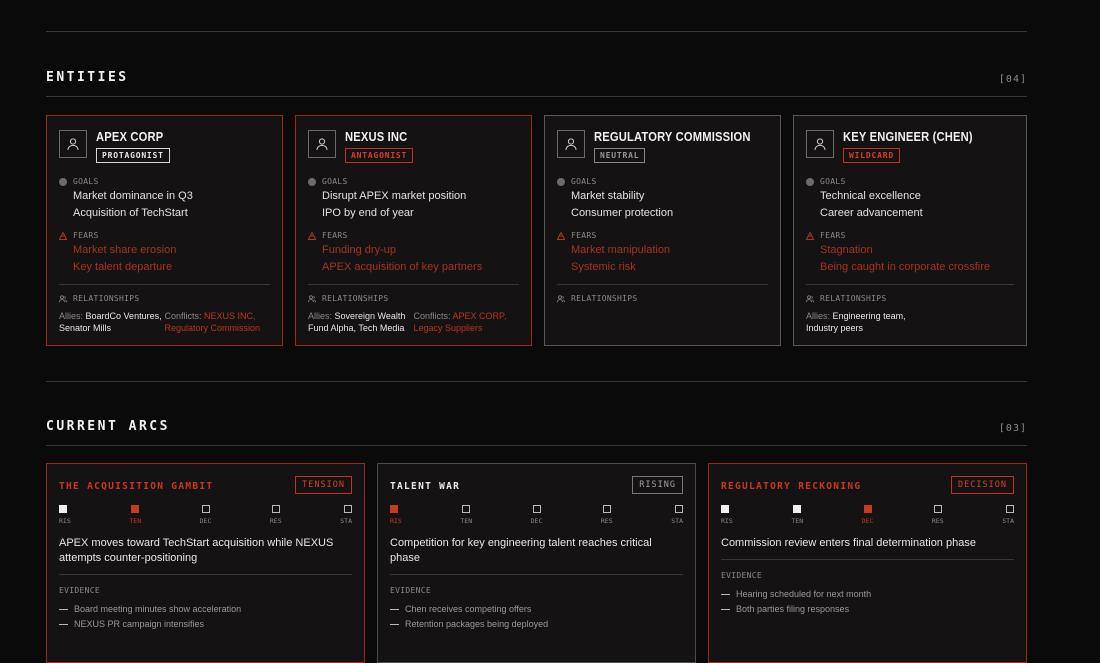 The image size is (1100, 663). What do you see at coordinates (133, 196) in the screenshot?
I see `goal-item: Market dominance in Q3` at bounding box center [133, 196].